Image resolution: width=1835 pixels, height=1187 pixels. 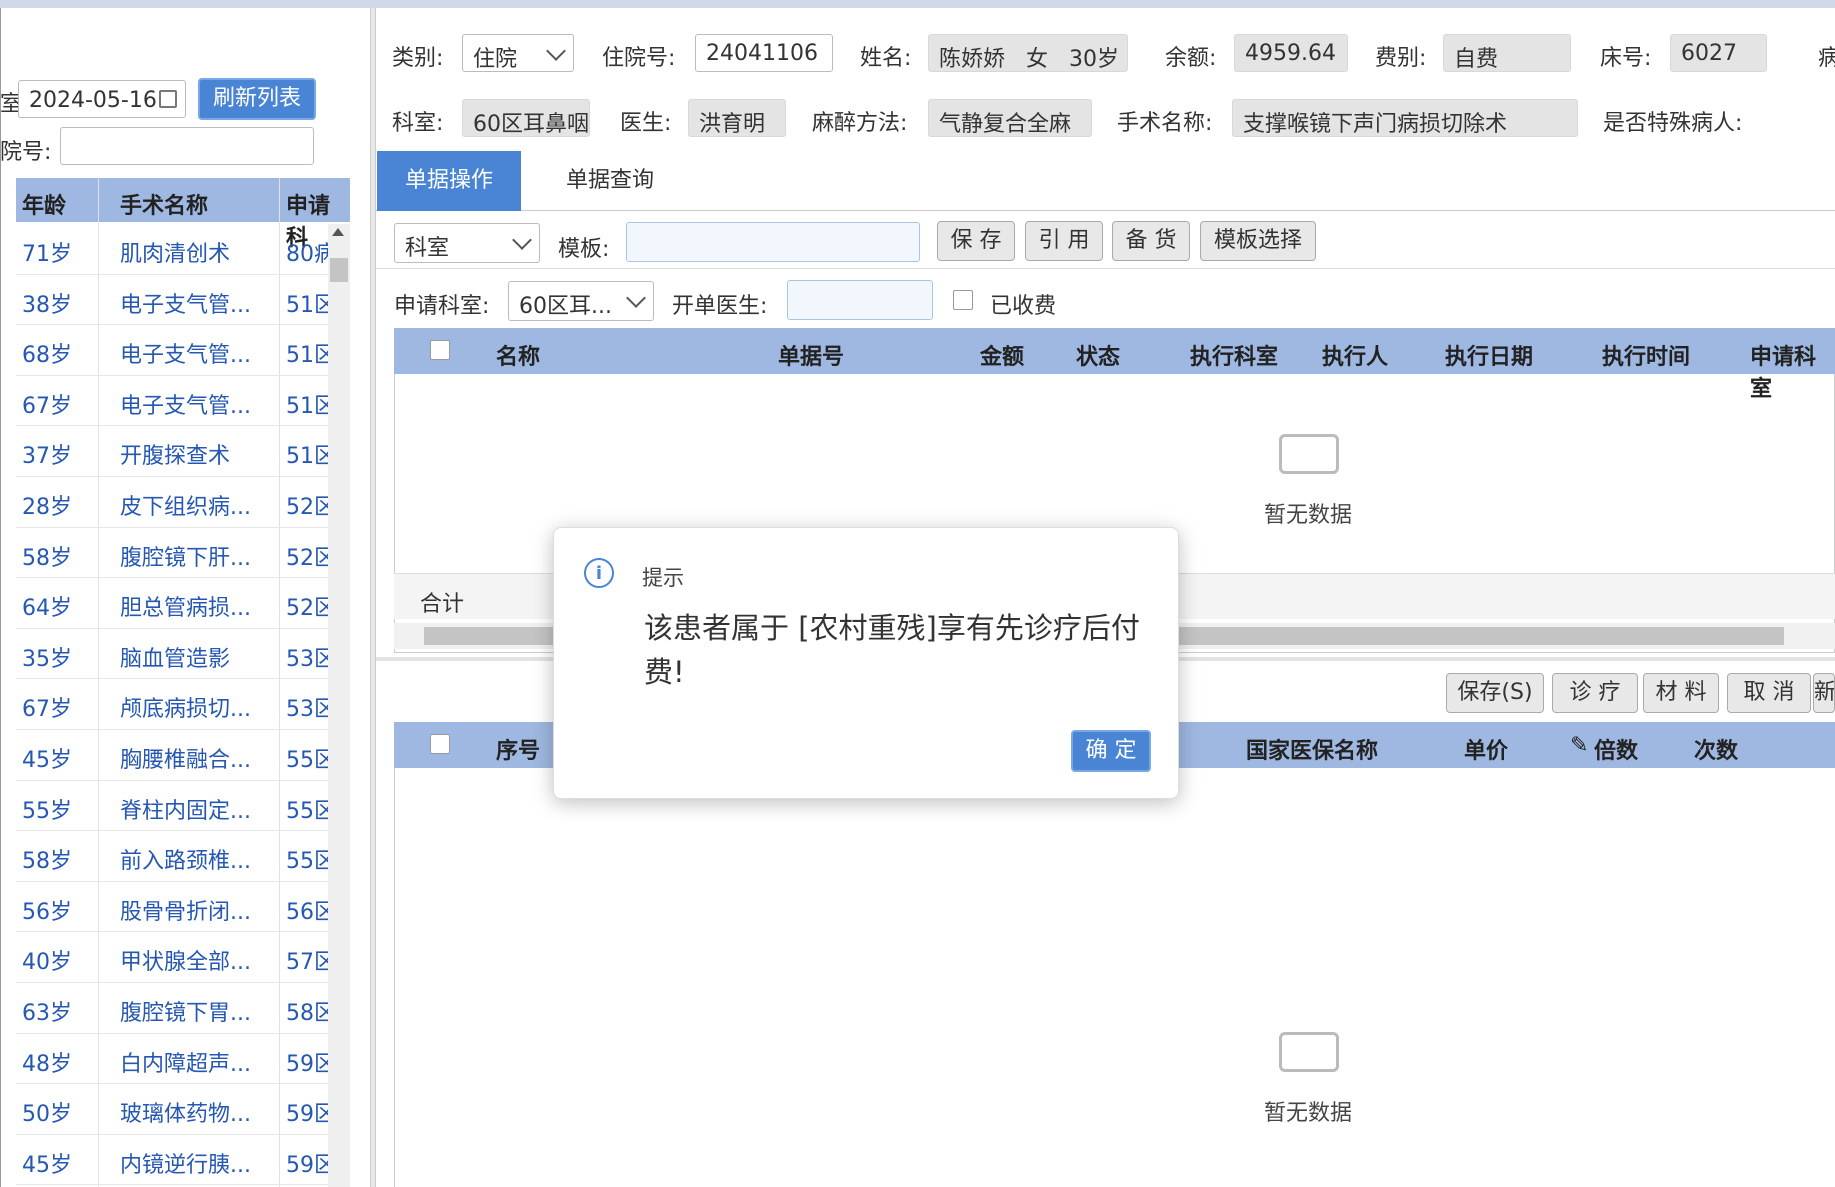 I want to click on cite-button: 引 用, so click(x=1064, y=241).